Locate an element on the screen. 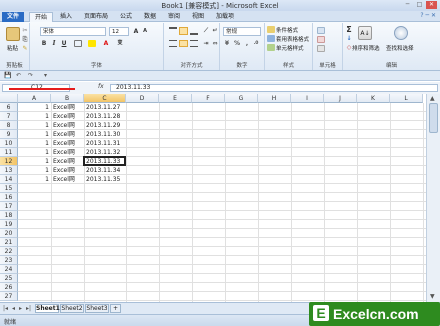  format-table-icon is located at coordinates (271, 38).